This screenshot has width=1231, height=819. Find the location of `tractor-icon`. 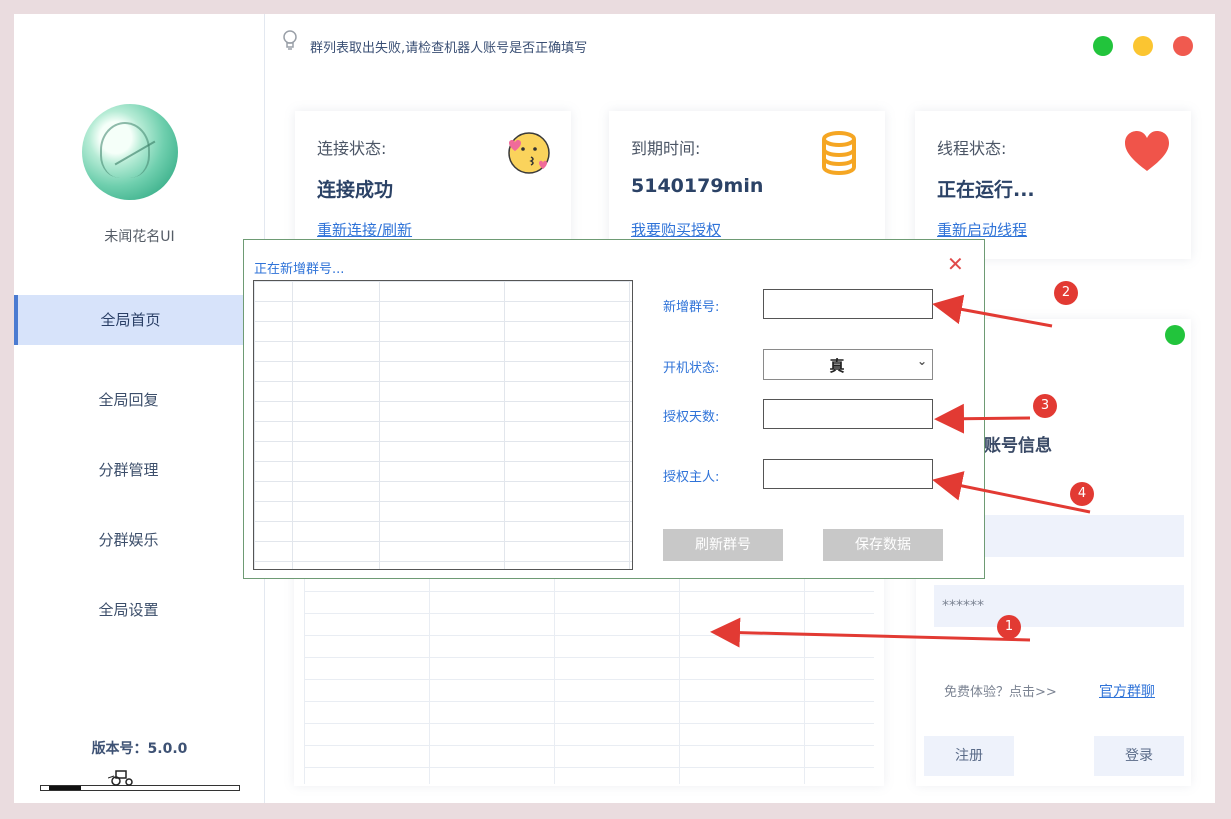

tractor-icon is located at coordinates (121, 779).